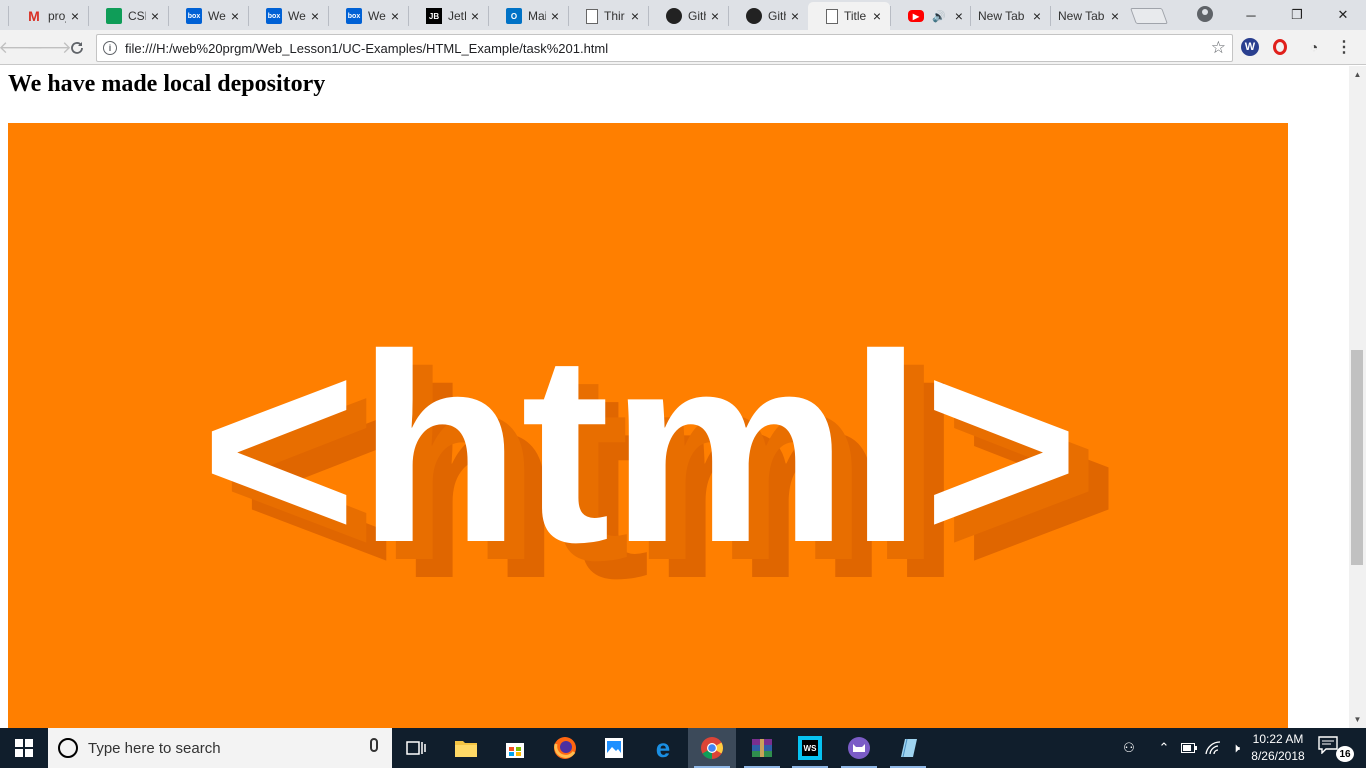 Image resolution: width=1366 pixels, height=768 pixels. Describe the element at coordinates (137, 16) in the screenshot. I see `tab-title: CSE` at that location.